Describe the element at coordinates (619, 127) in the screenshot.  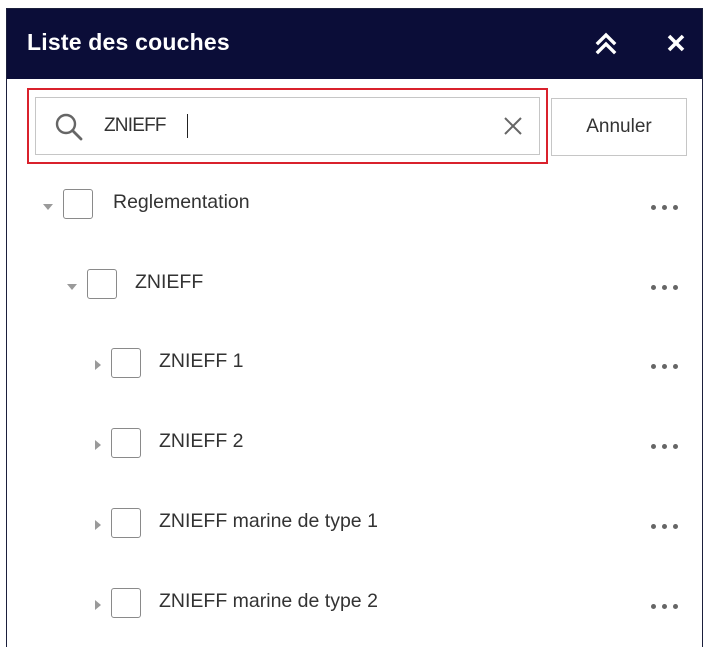
I see `cancel-button: Annuler` at that location.